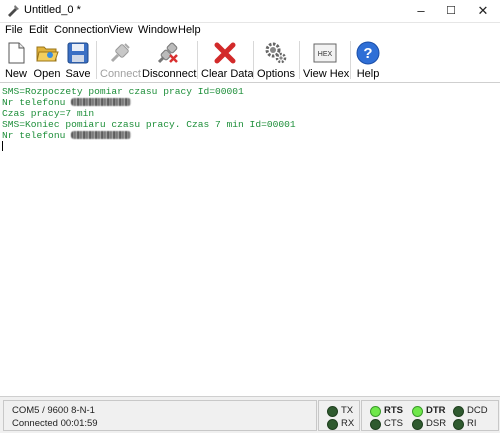 This screenshot has width=500, height=433. I want to click on menu-view: View, so click(121, 30).